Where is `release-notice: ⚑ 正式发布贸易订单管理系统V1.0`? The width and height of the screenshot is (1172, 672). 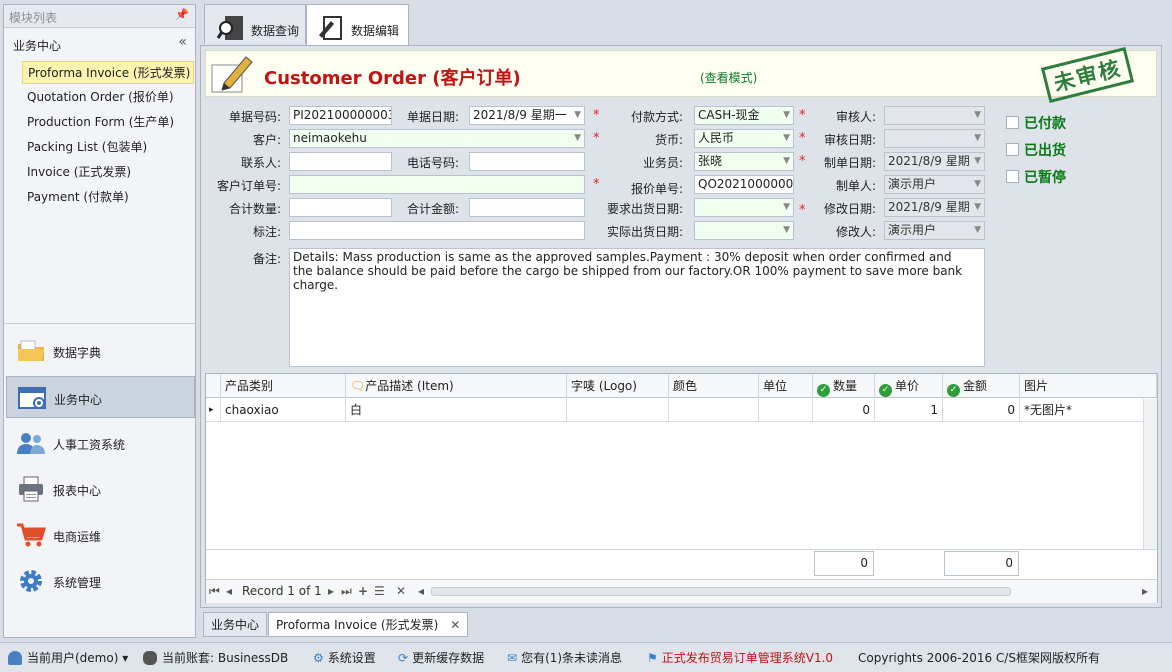
release-notice: ⚑ 正式发布贸易订单管理系统V1.0 is located at coordinates (740, 657).